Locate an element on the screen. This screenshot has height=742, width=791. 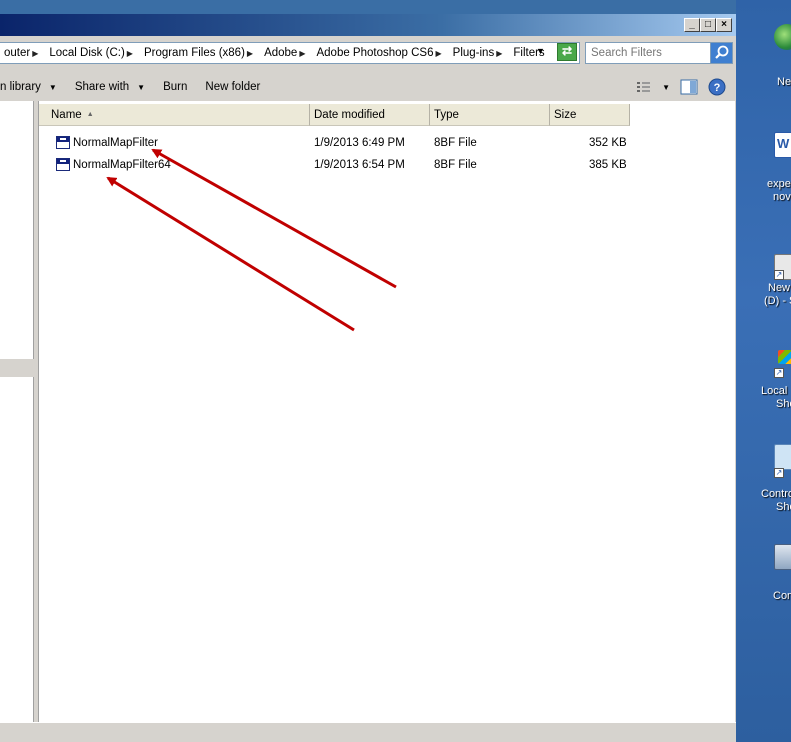
view-options-icon is located at coordinates (644, 87).